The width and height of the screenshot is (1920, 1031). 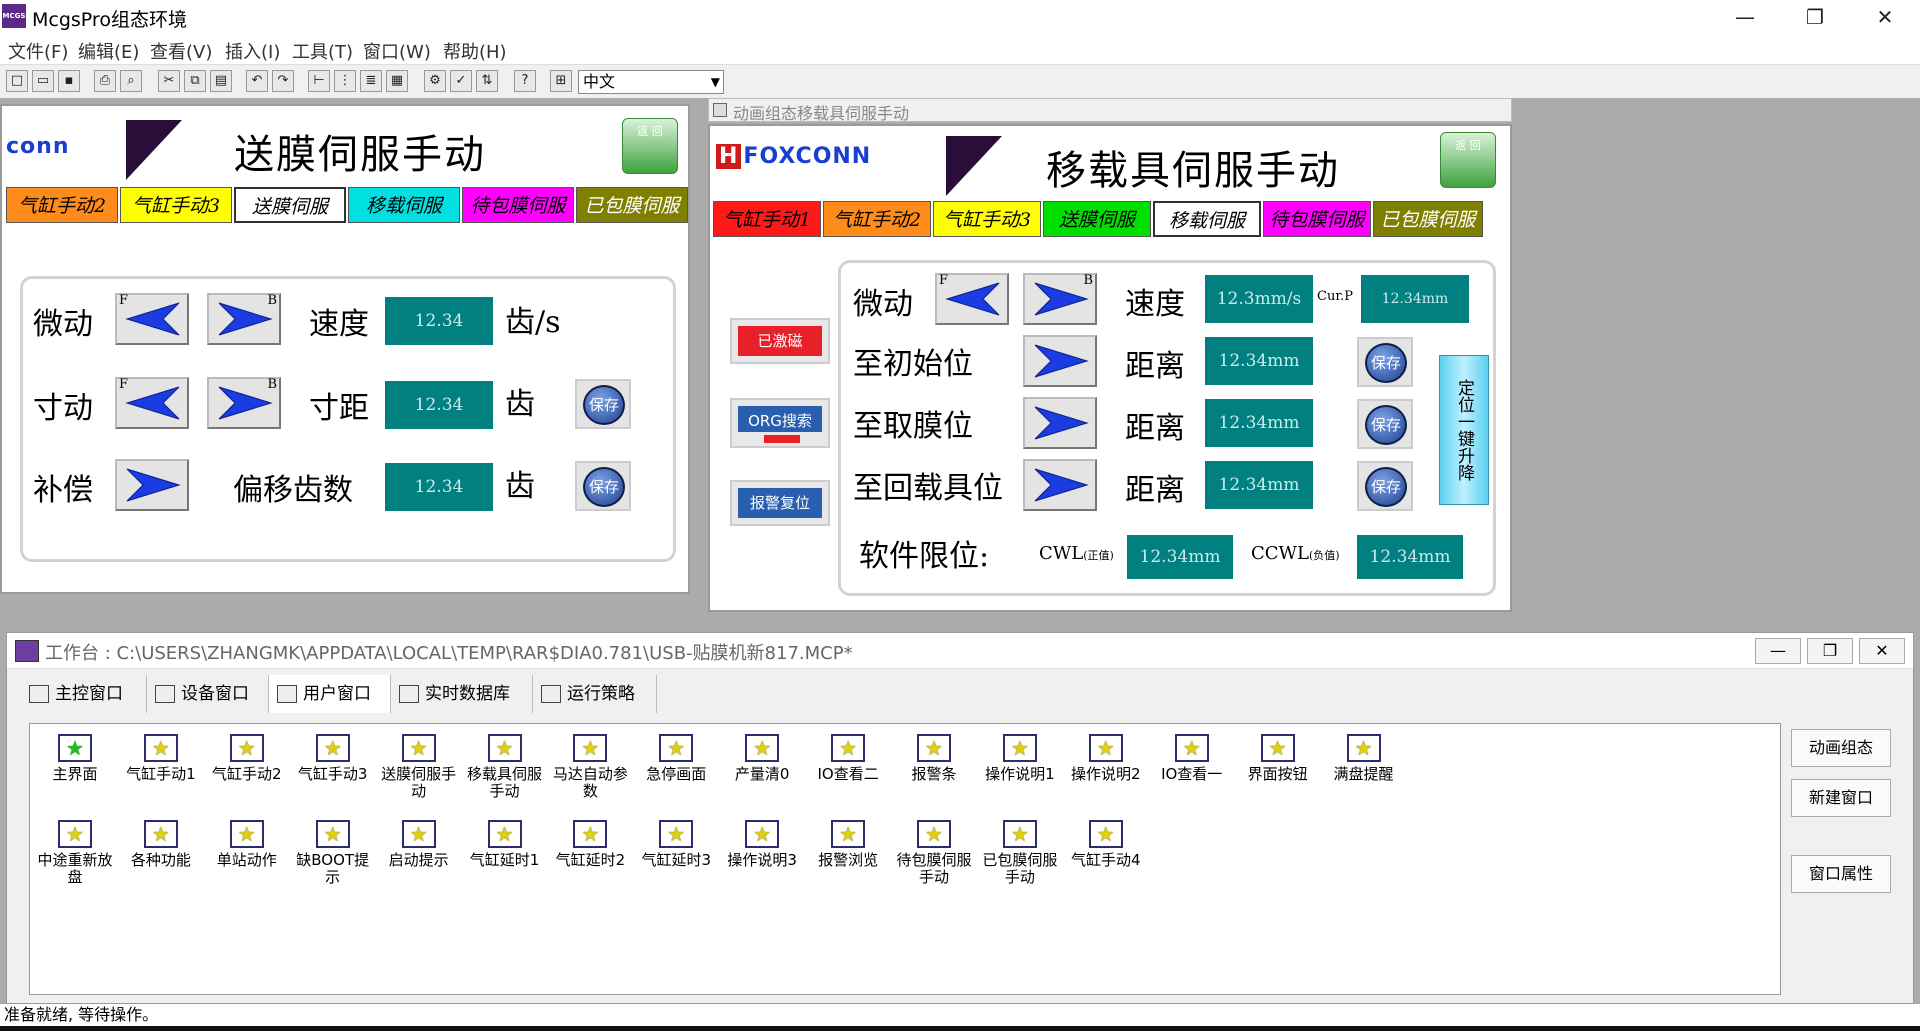 I want to click on open-icon: ▭, so click(x=43, y=81).